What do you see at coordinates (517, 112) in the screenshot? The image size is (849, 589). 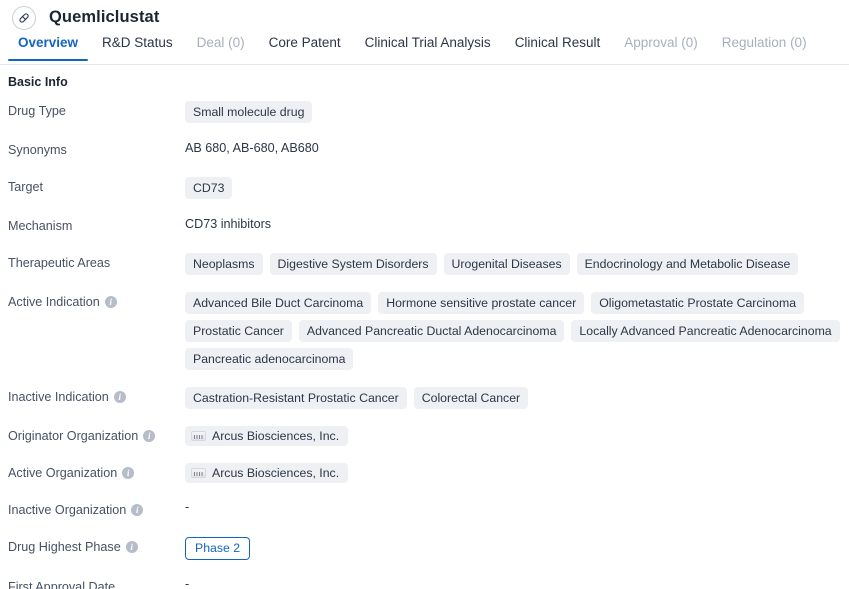 I see `field-value: Small molecule drug` at bounding box center [517, 112].